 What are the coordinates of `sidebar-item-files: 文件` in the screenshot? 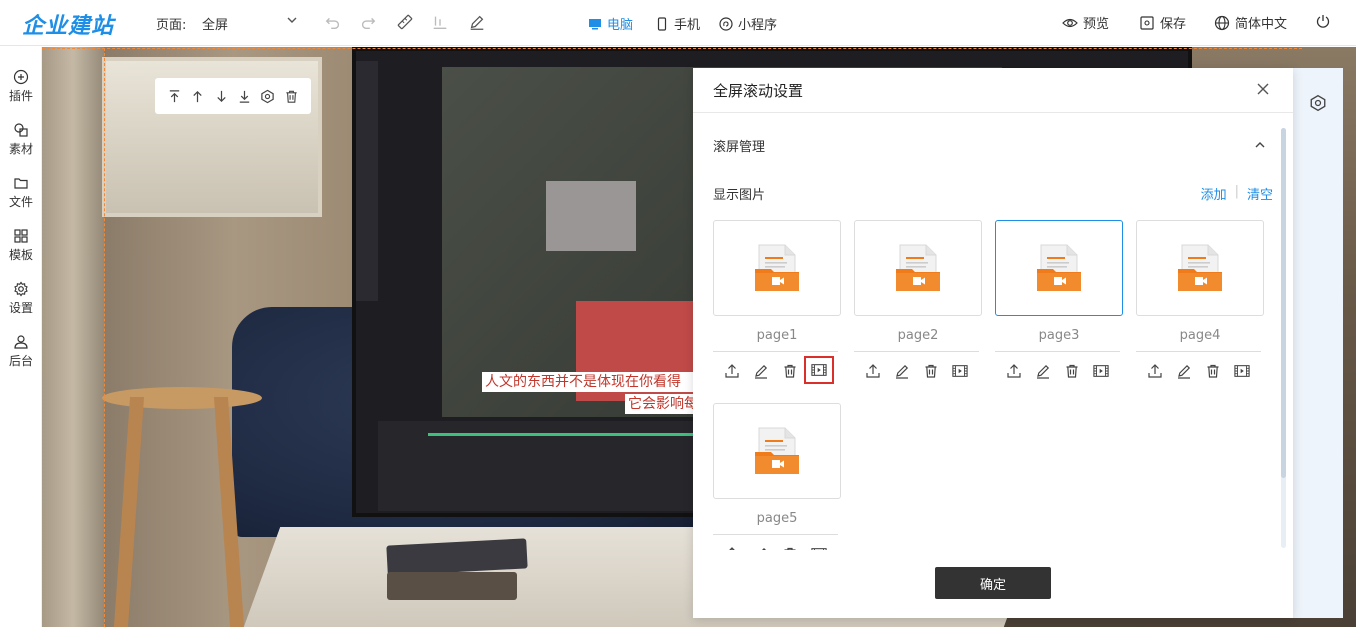 It's located at (21, 192).